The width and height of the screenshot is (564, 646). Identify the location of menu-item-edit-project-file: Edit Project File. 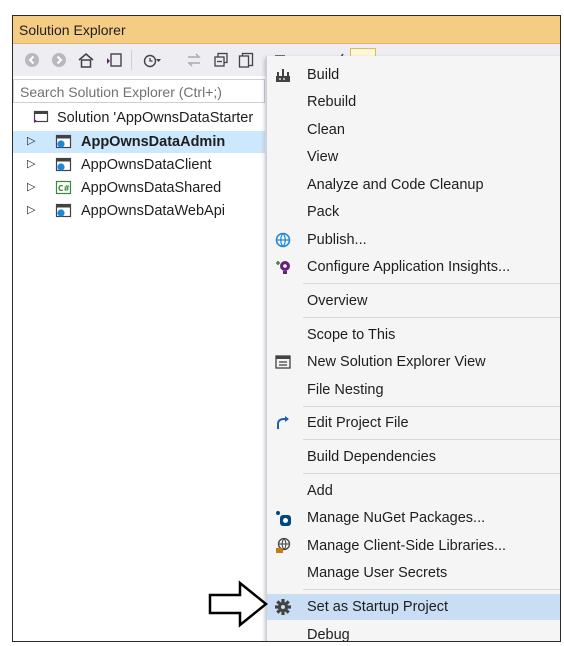
(413, 423).